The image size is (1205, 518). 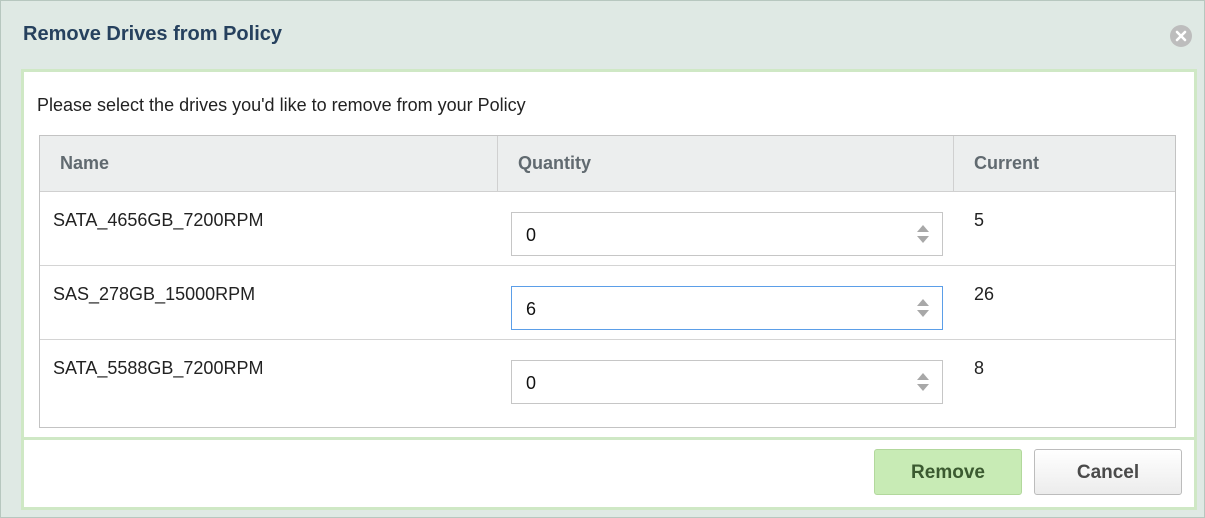 What do you see at coordinates (158, 368) in the screenshot?
I see `drive-name: SATA_5588GB_7200RPM` at bounding box center [158, 368].